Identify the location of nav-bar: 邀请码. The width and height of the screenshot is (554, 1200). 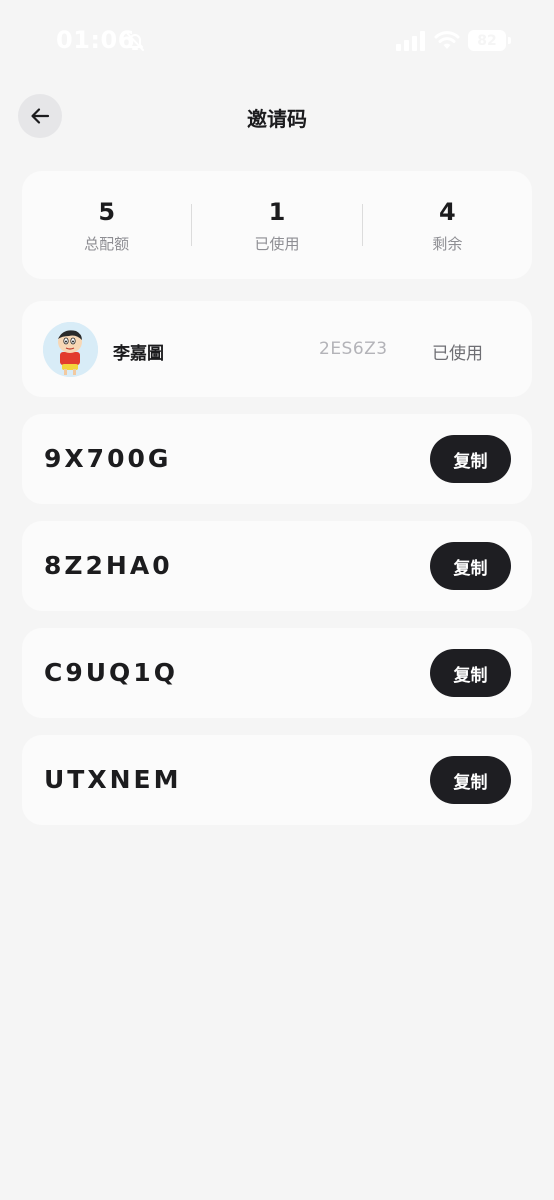
(277, 117).